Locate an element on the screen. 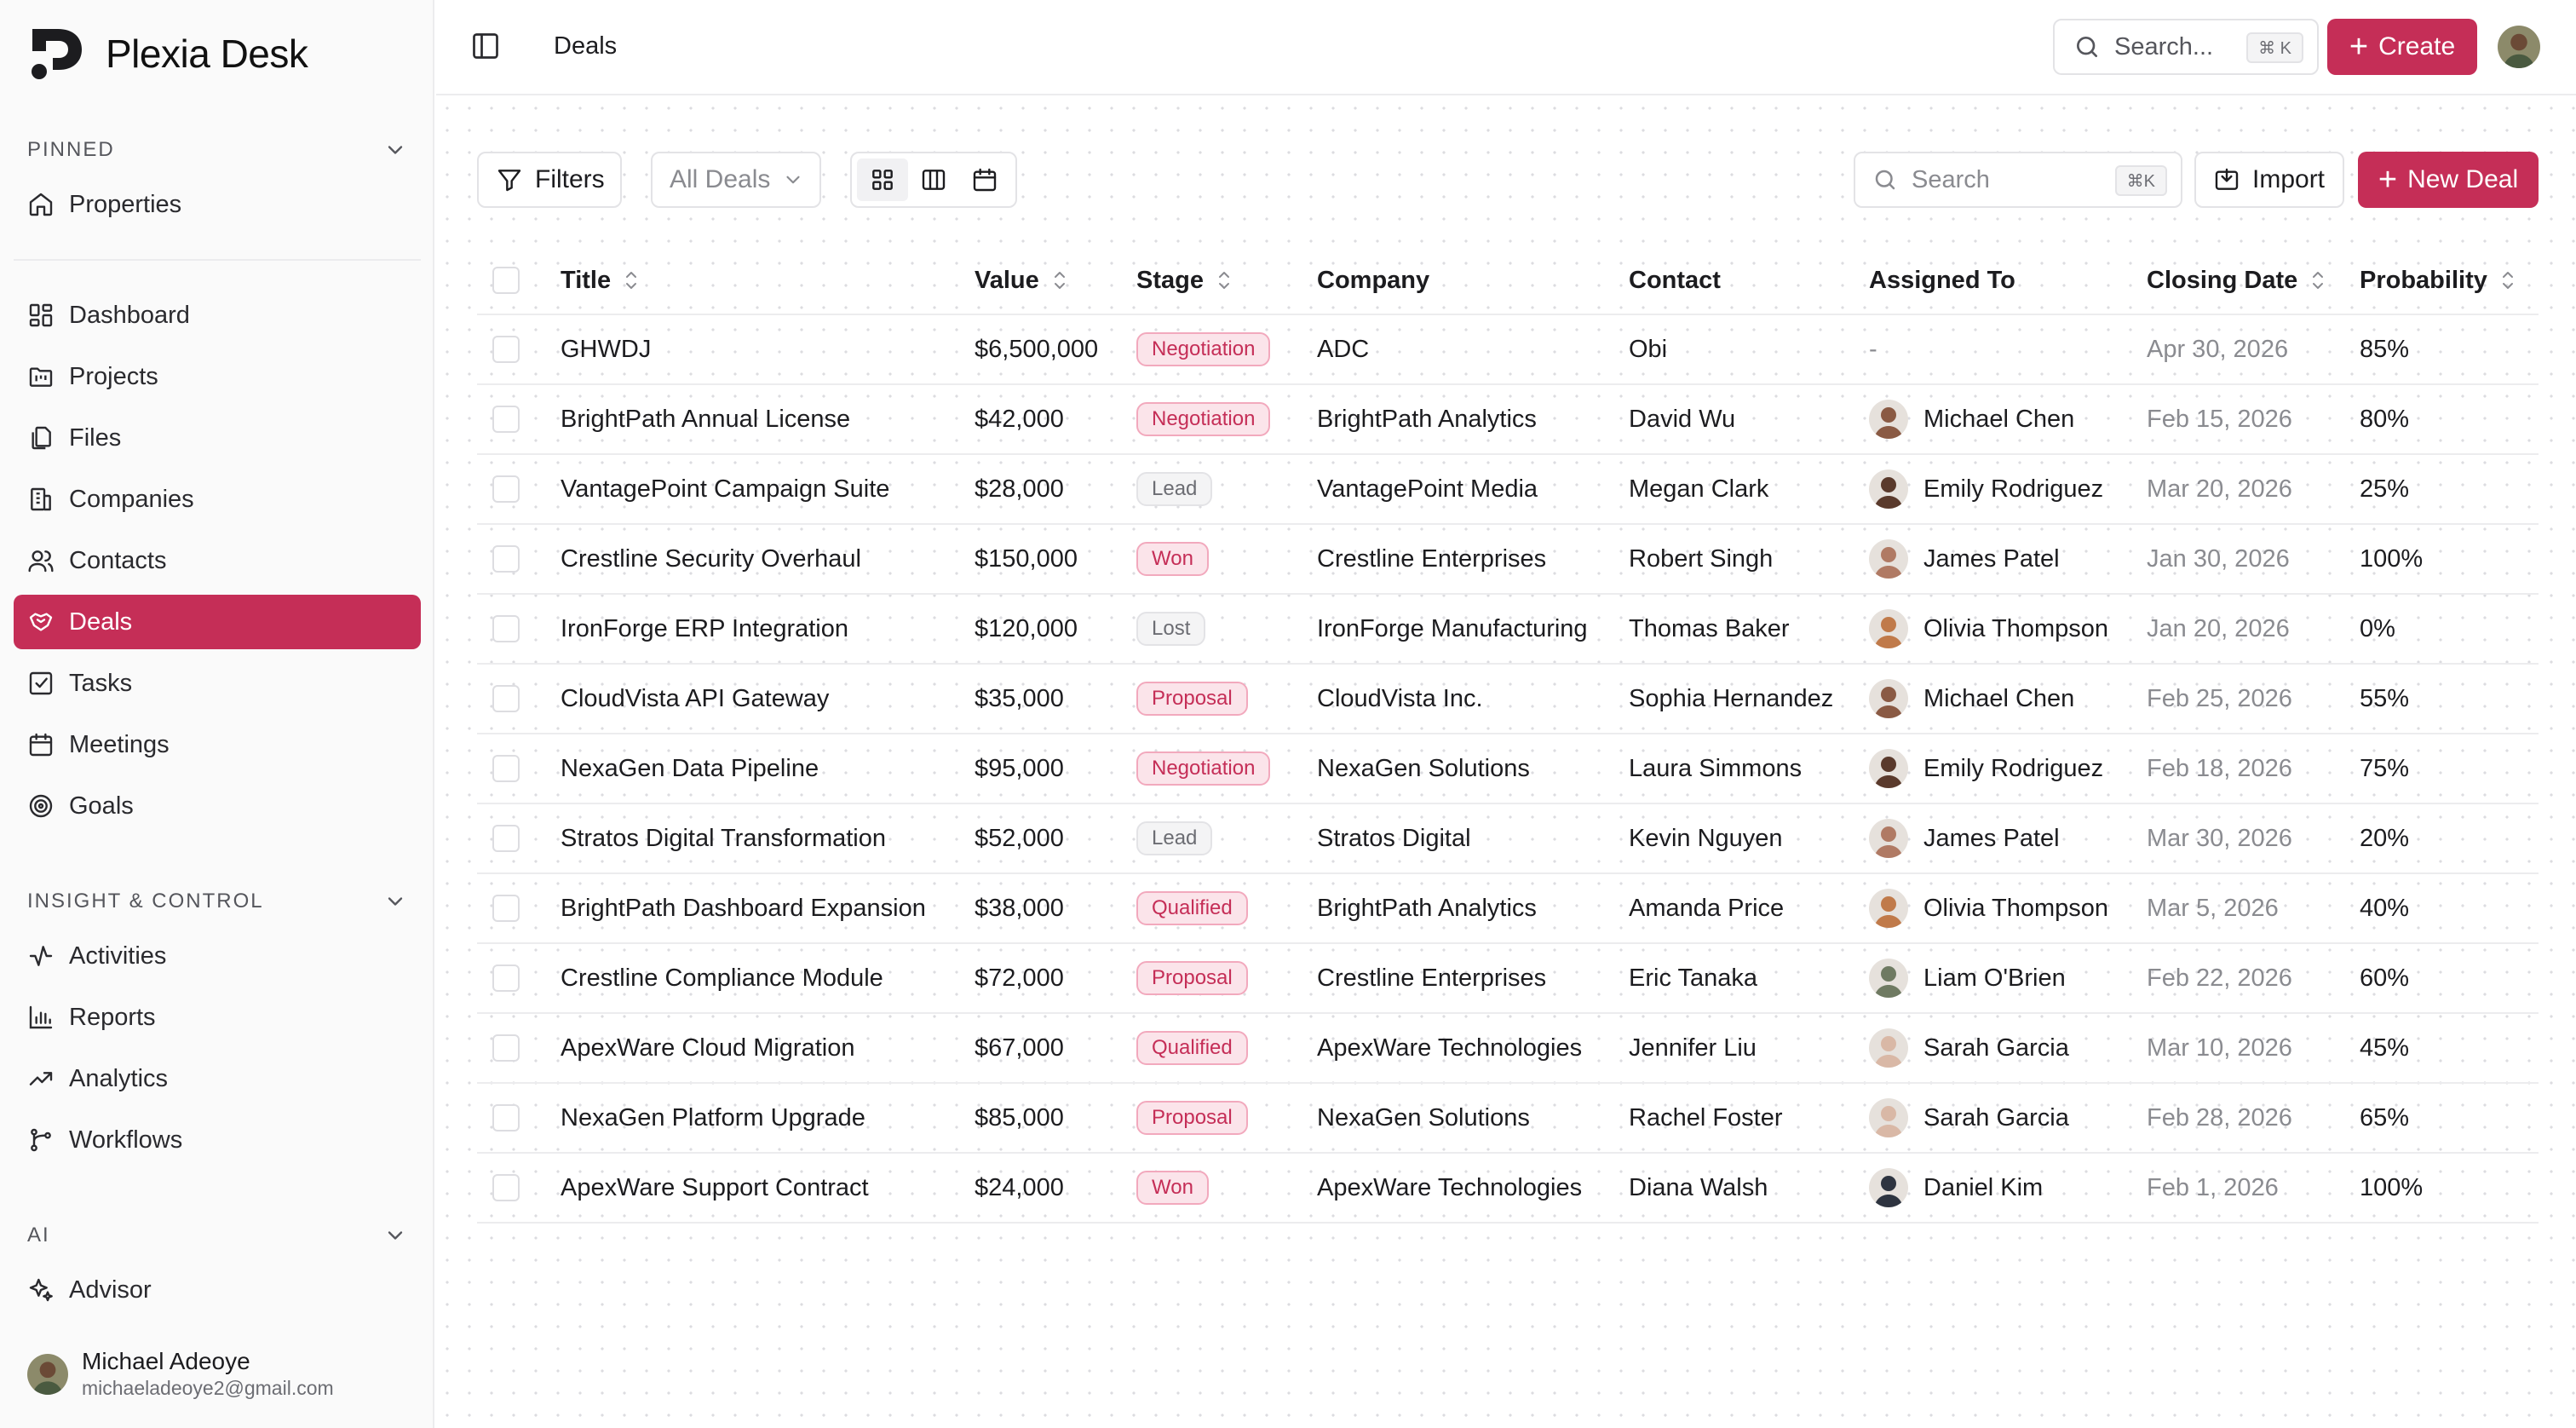 Image resolution: width=2576 pixels, height=1428 pixels. deal-title-cell: ApexWare Cloud Migration is located at coordinates (707, 1048).